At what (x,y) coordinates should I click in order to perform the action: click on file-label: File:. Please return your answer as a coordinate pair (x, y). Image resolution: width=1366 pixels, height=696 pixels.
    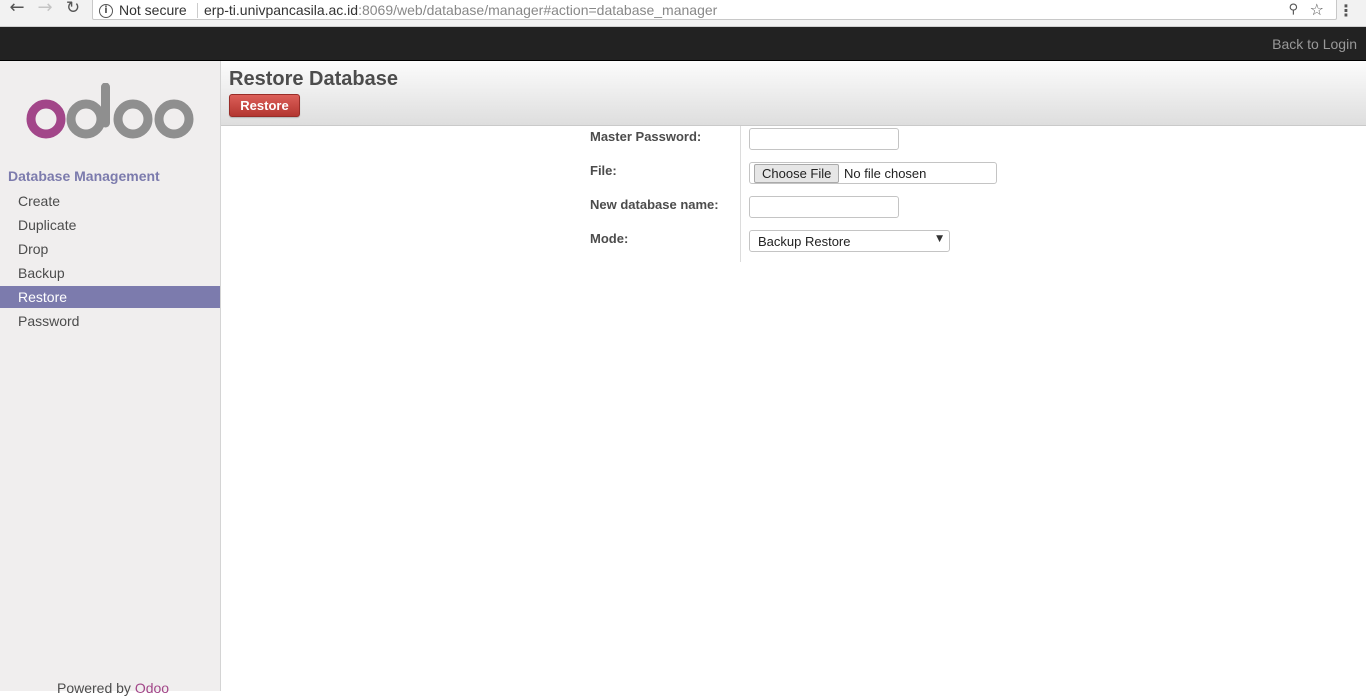
    Looking at the image, I should click on (603, 170).